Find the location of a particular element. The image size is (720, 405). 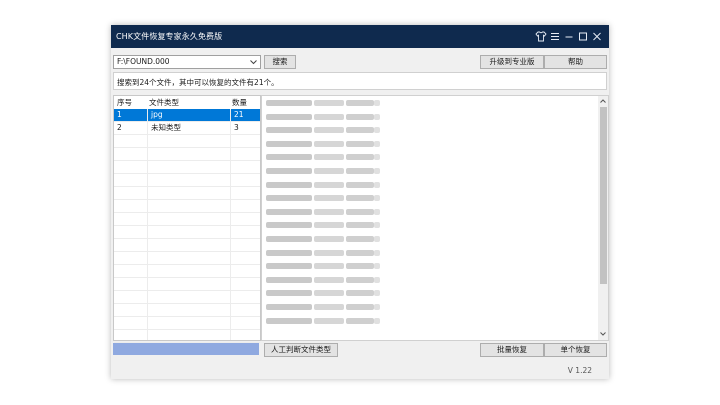

close-icon is located at coordinates (597, 36).